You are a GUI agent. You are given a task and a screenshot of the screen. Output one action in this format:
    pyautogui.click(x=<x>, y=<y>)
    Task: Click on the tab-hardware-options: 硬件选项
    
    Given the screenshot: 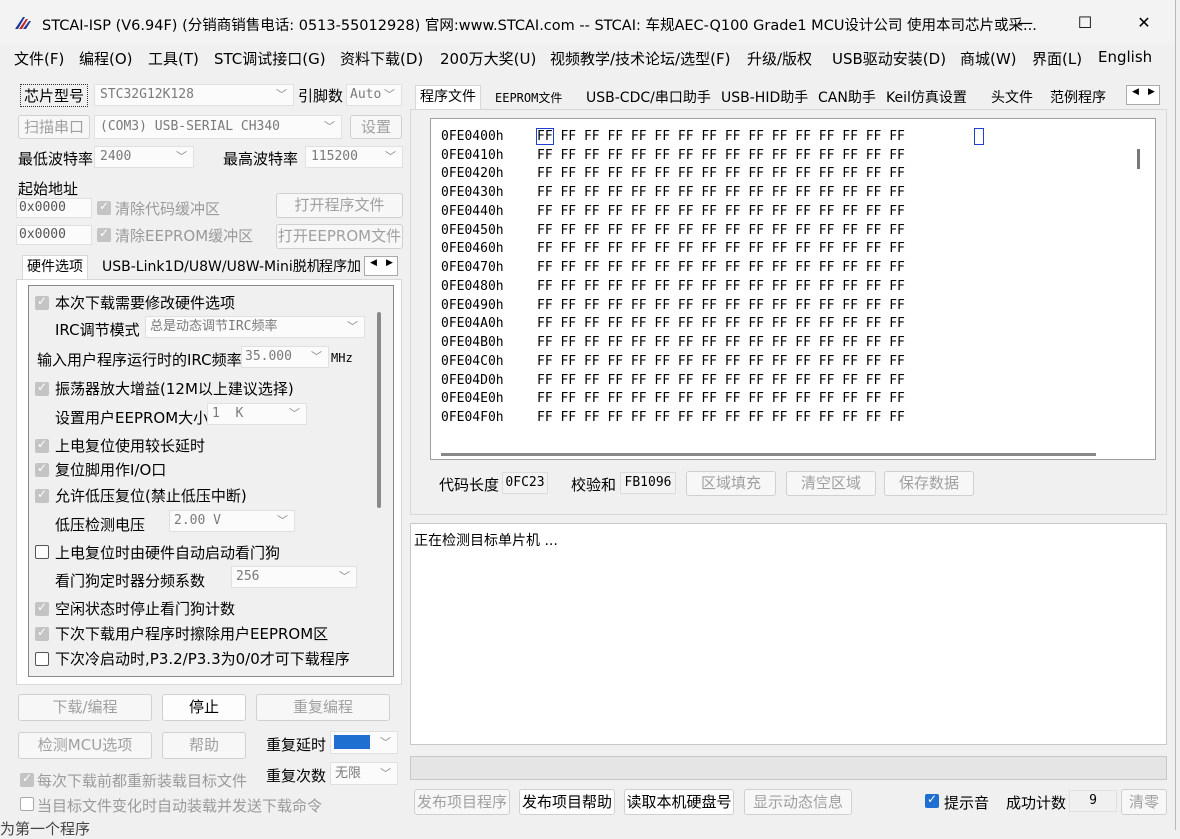 What is the action you would take?
    pyautogui.click(x=55, y=267)
    